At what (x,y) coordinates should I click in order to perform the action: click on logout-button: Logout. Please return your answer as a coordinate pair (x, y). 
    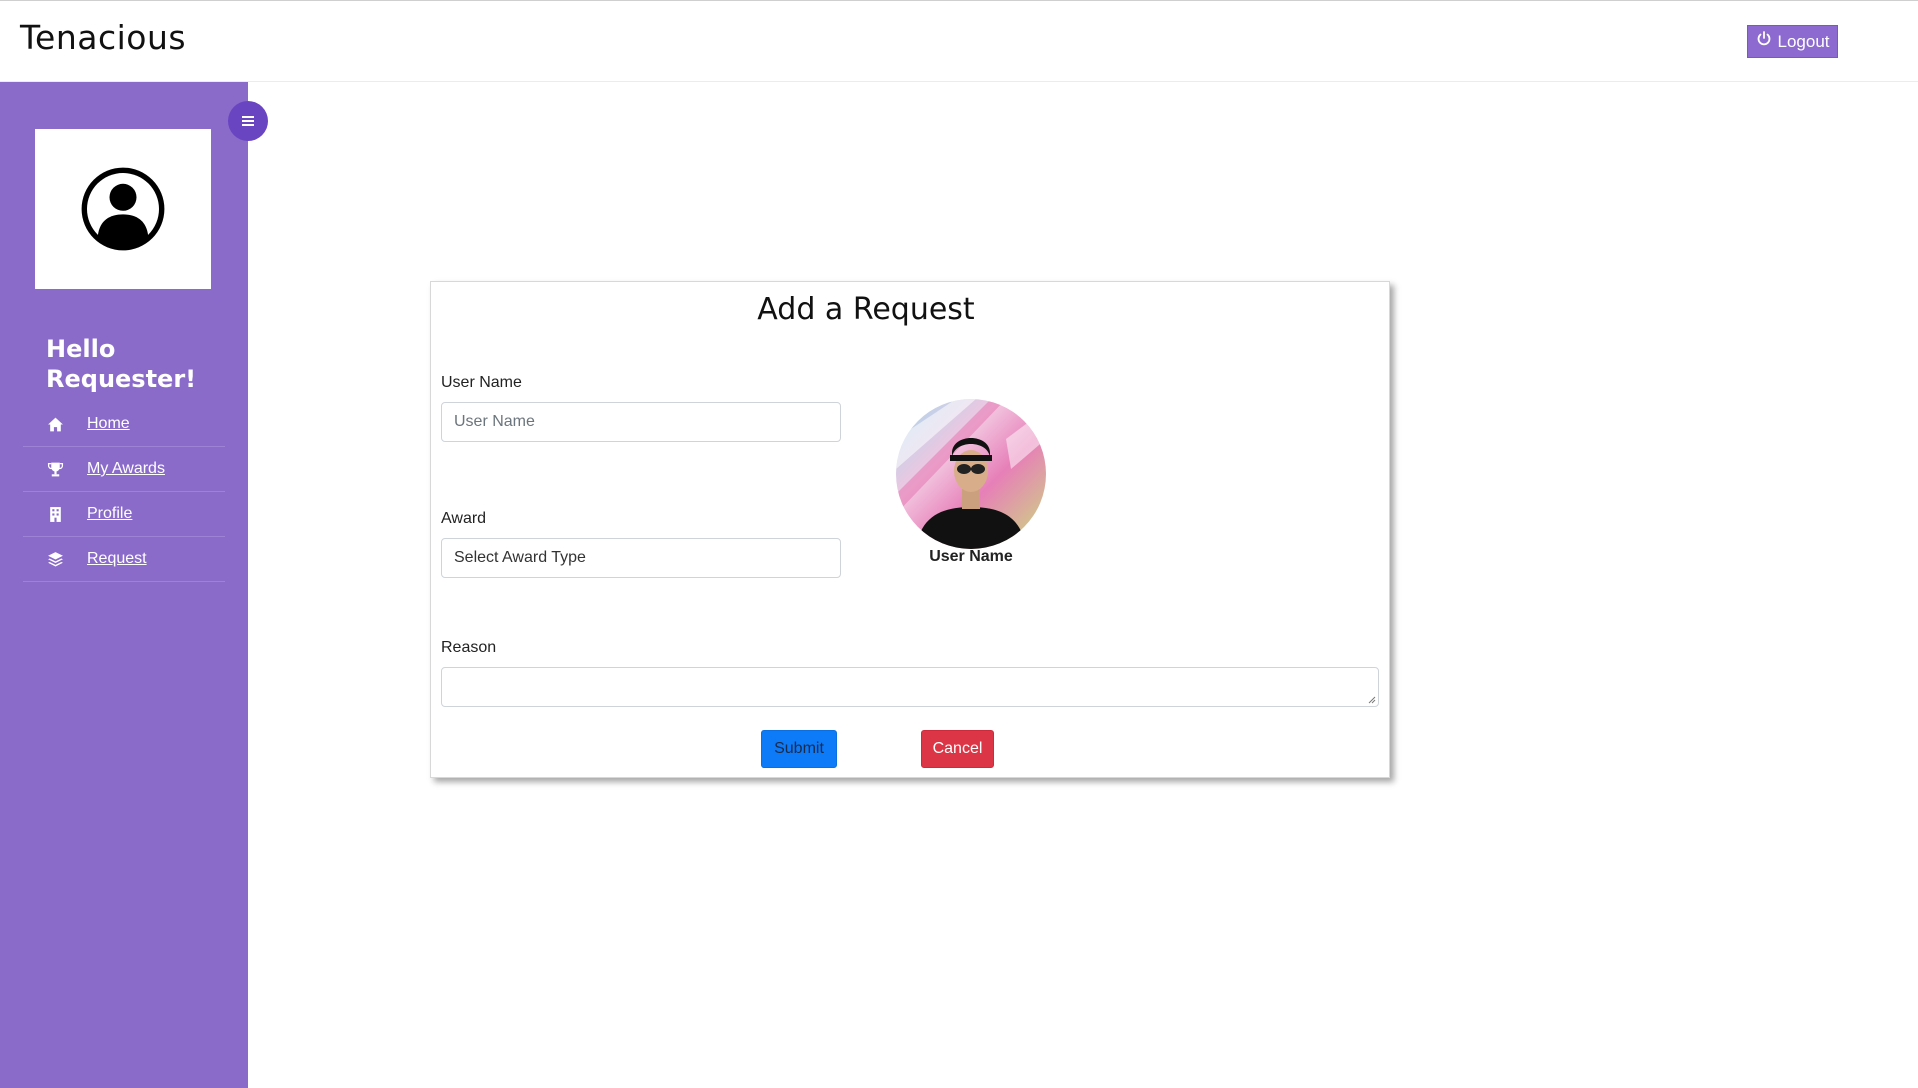
    Looking at the image, I should click on (1792, 41).